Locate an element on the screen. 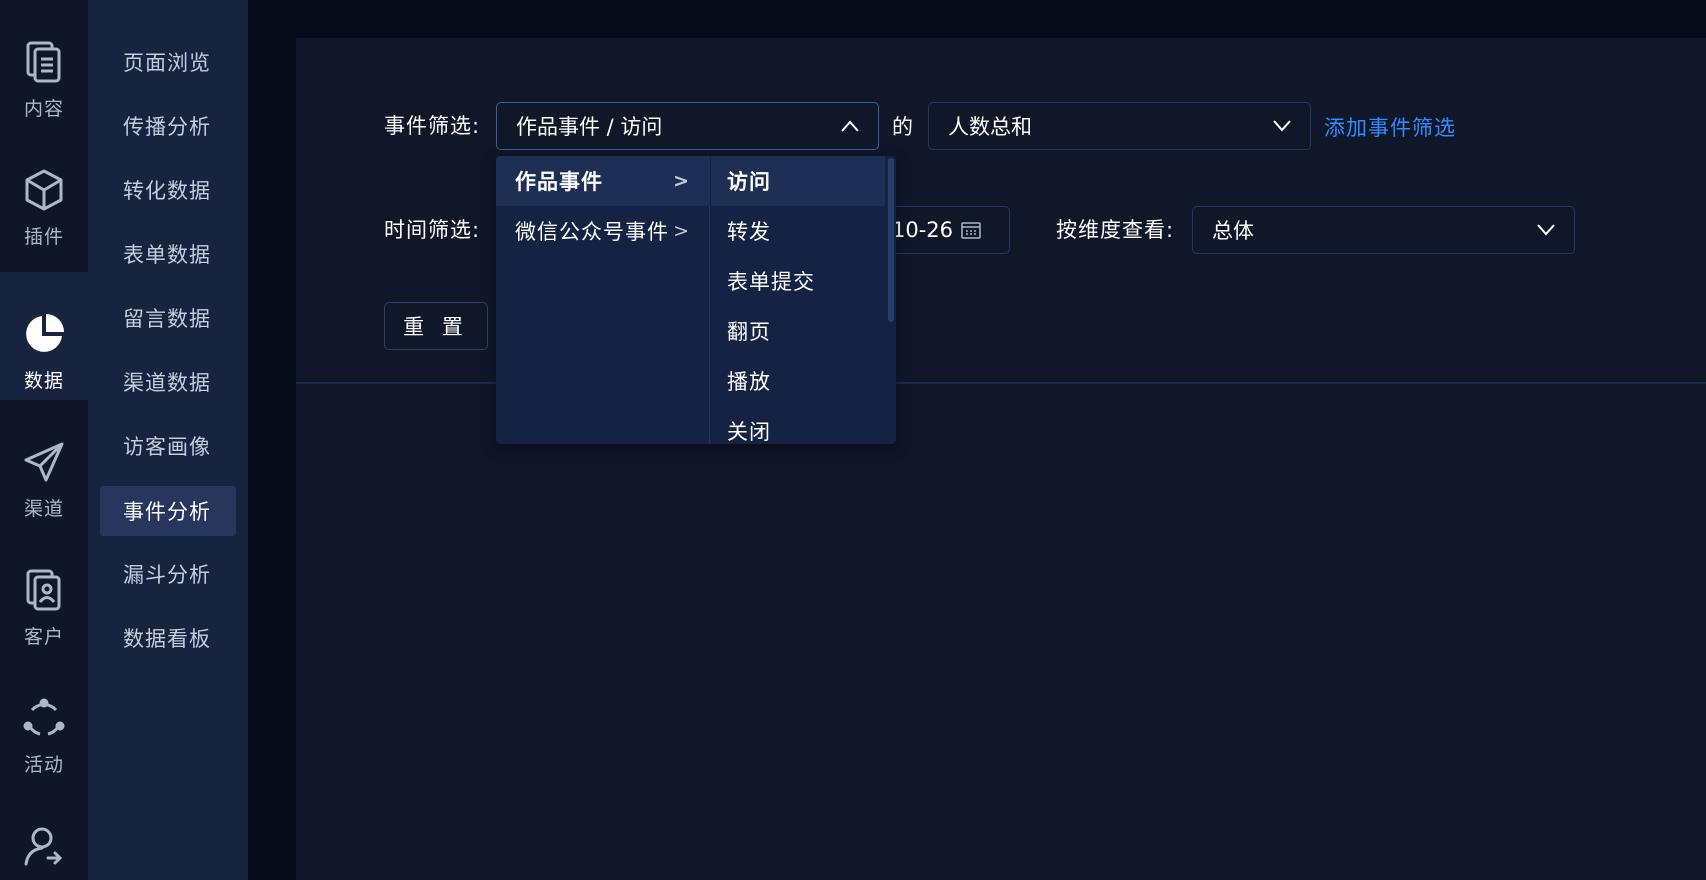  subnav-item-visitor-profile: 访客画像 is located at coordinates (168, 446).